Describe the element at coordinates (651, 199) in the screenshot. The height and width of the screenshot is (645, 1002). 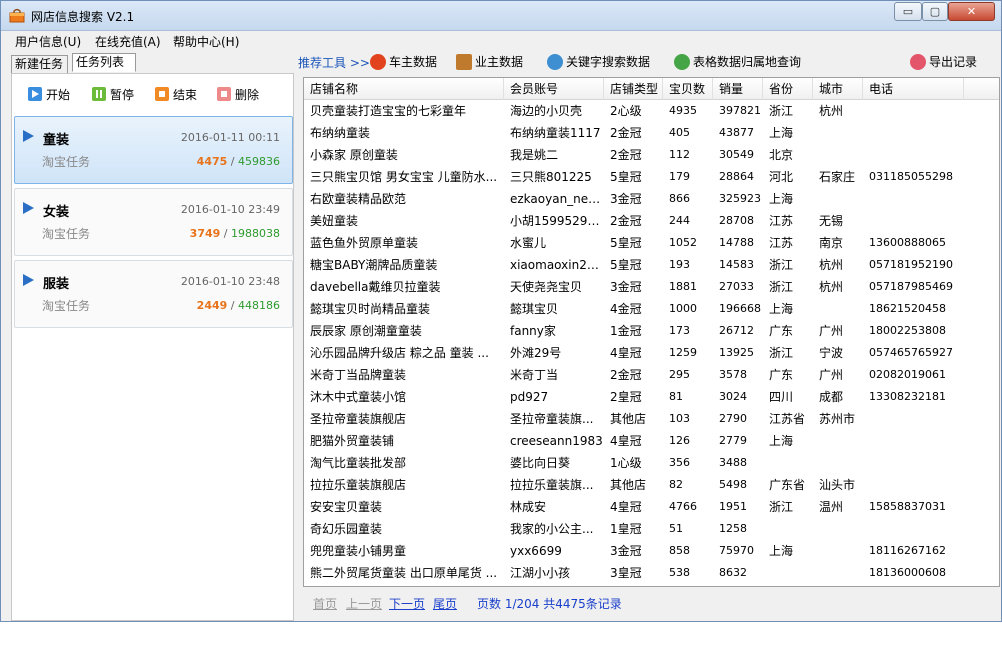
I see `table-row: 右欧童装精品欧范 ezkaoyan_new... 3金冠 866 325923 上海` at that location.